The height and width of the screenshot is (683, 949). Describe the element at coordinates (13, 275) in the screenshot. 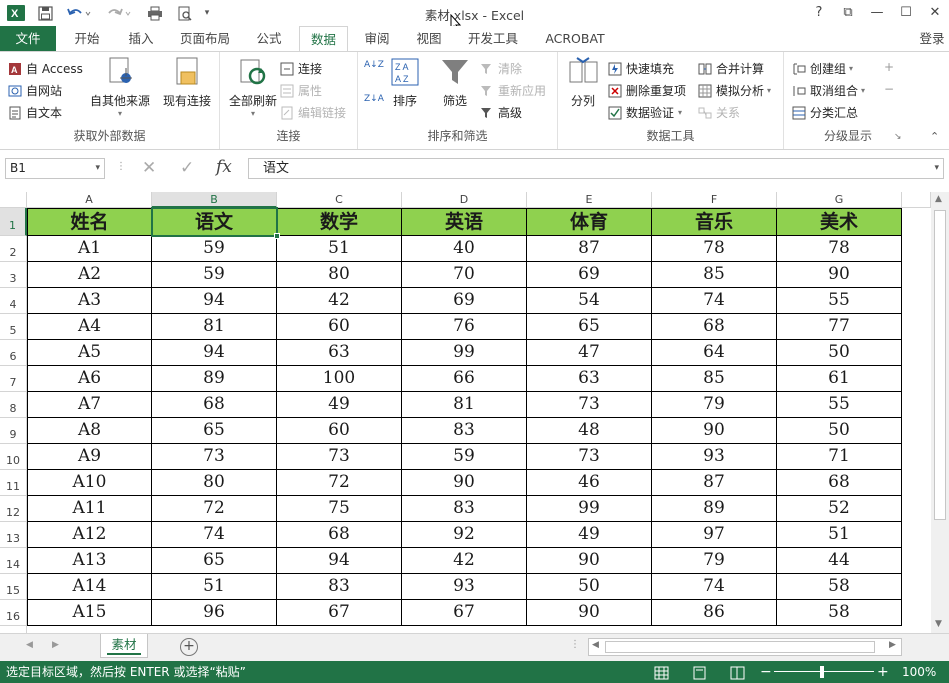

I see `row-header: 3` at that location.